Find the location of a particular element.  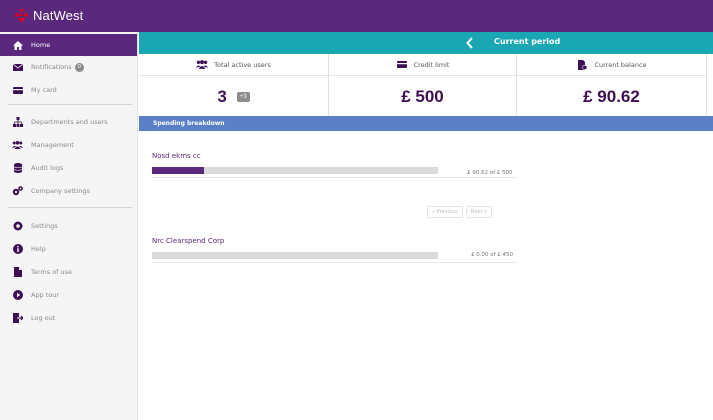

pagination: « Previous Next » is located at coordinates (461, 212).